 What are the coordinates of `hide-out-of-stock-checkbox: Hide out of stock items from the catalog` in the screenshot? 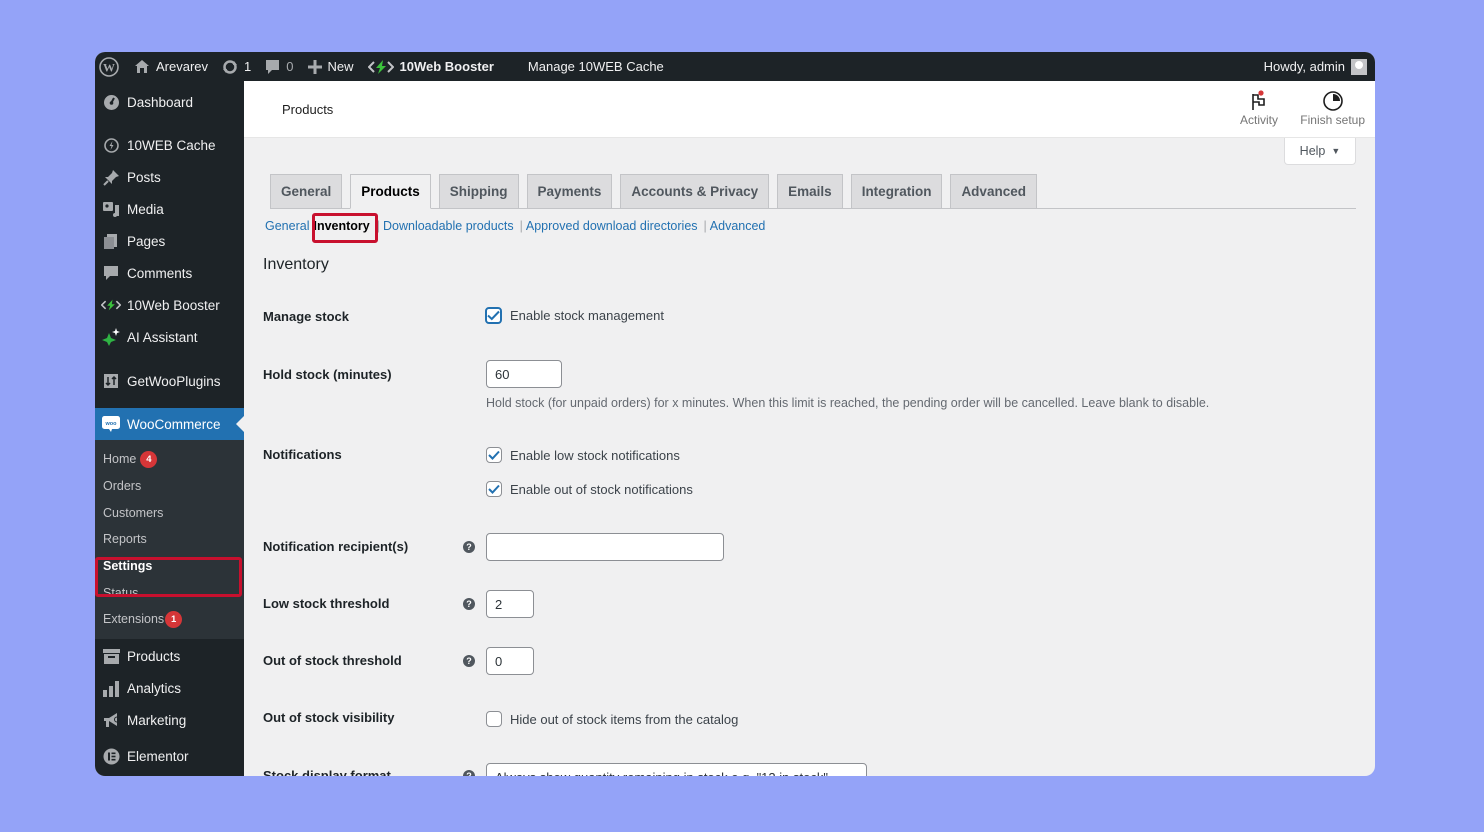 It's located at (612, 719).